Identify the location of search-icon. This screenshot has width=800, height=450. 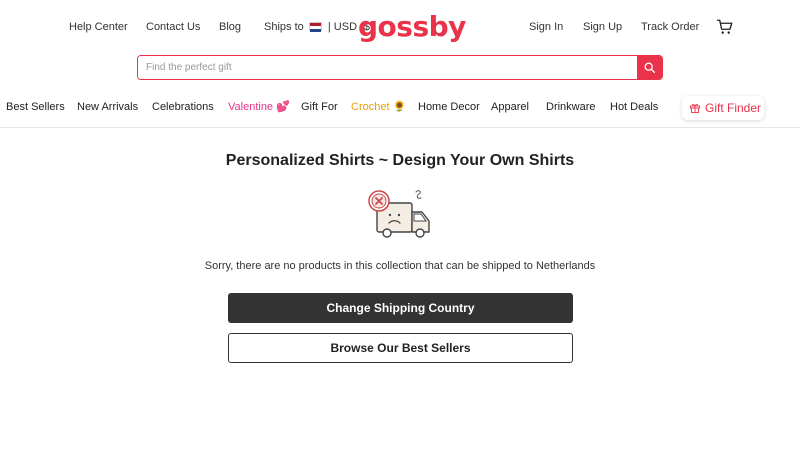
(650, 68).